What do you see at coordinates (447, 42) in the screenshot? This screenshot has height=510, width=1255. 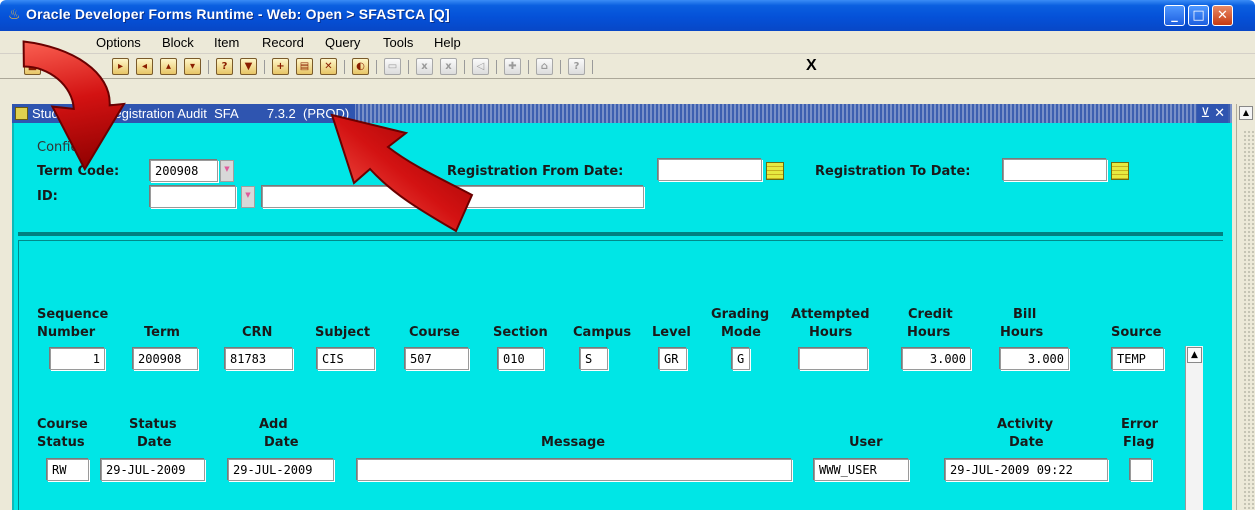 I see `menu-help: Help` at bounding box center [447, 42].